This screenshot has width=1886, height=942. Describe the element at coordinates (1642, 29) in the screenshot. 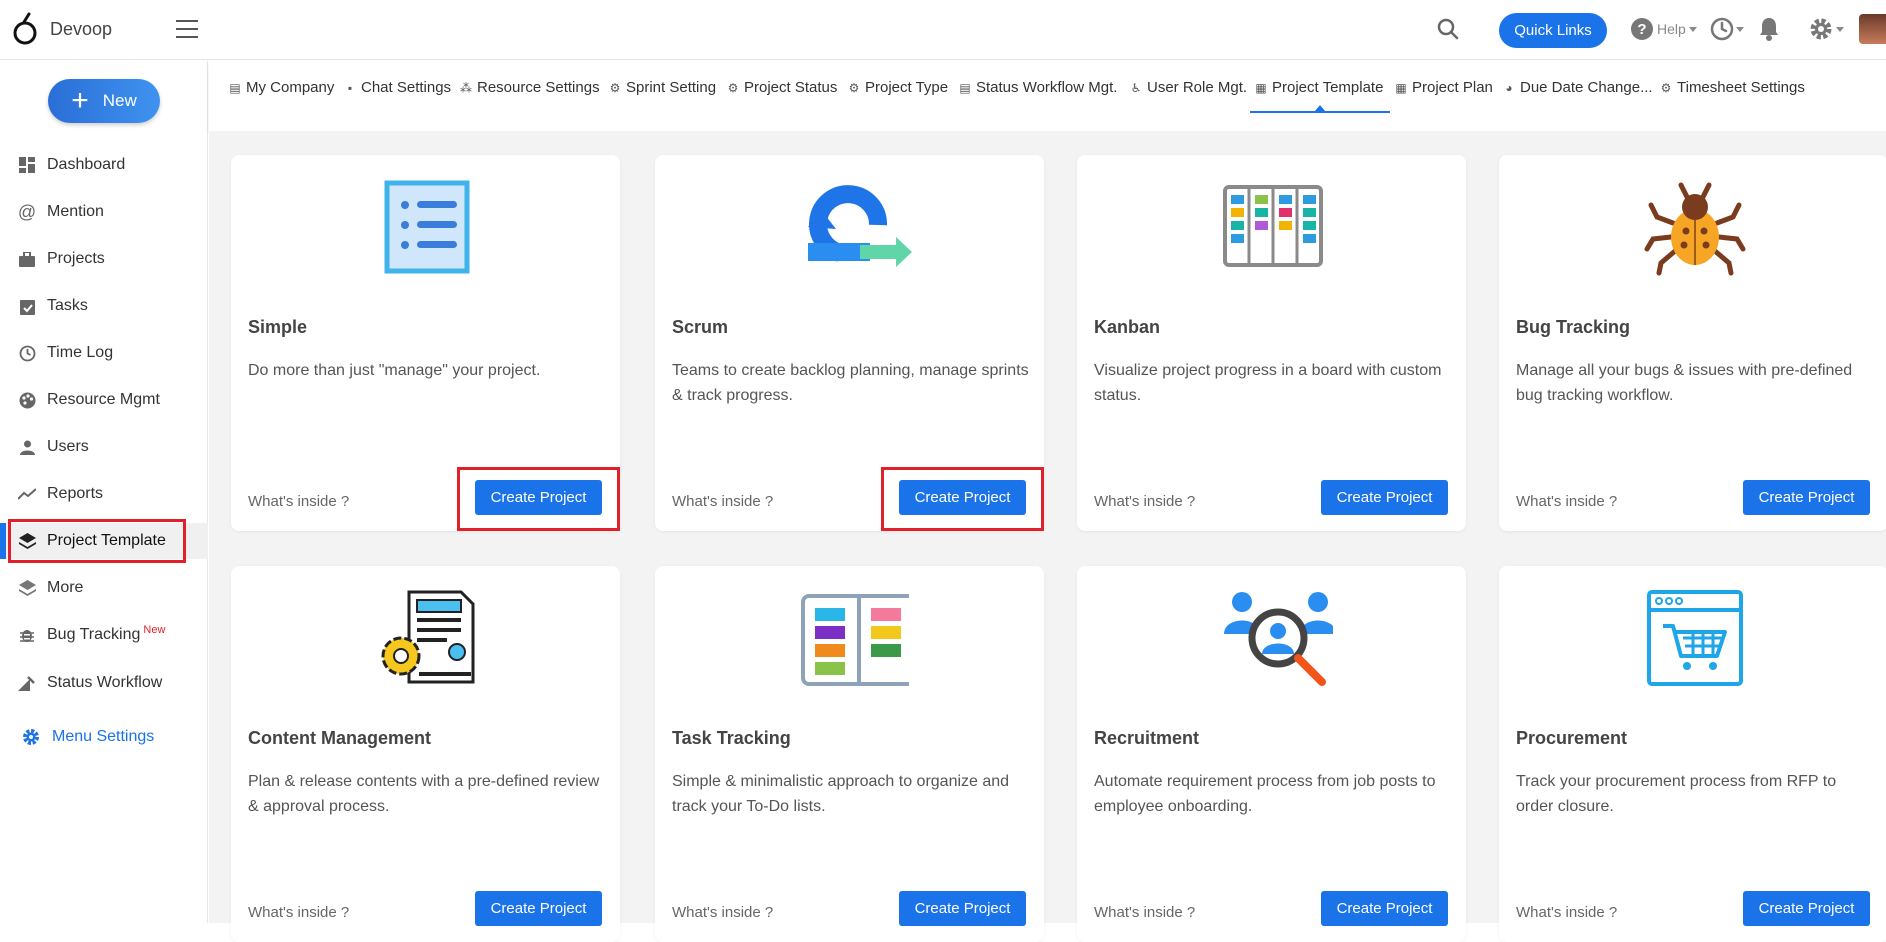

I see `help-icon: ?` at that location.